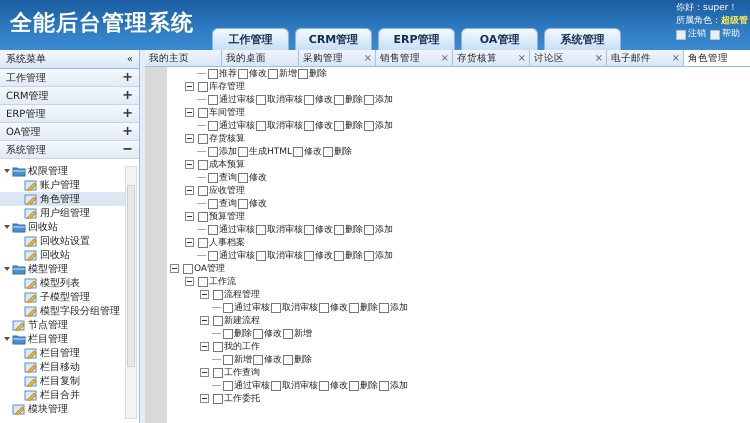 The image size is (750, 423). I want to click on accordion-header: CRM管理 +, so click(69, 96).